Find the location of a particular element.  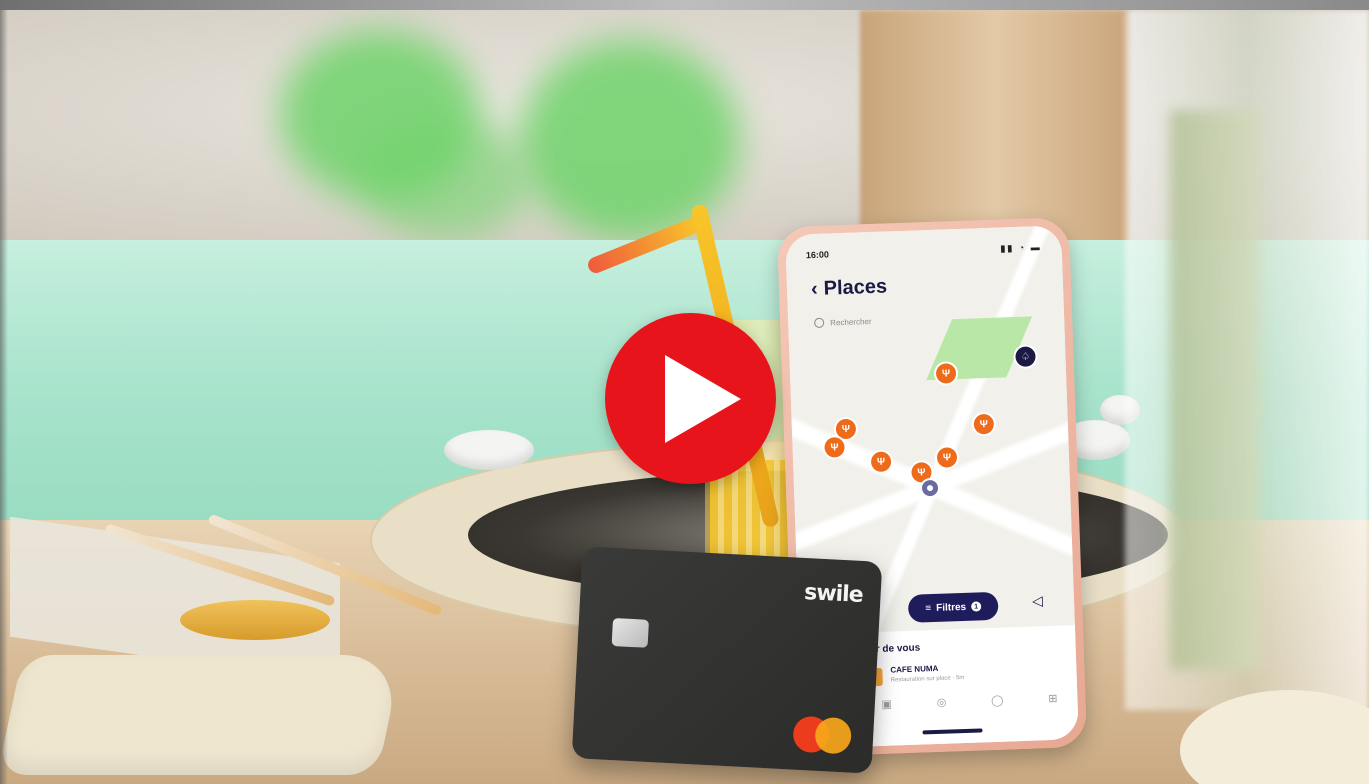

tab-chat-icon: ◯ is located at coordinates (997, 700).